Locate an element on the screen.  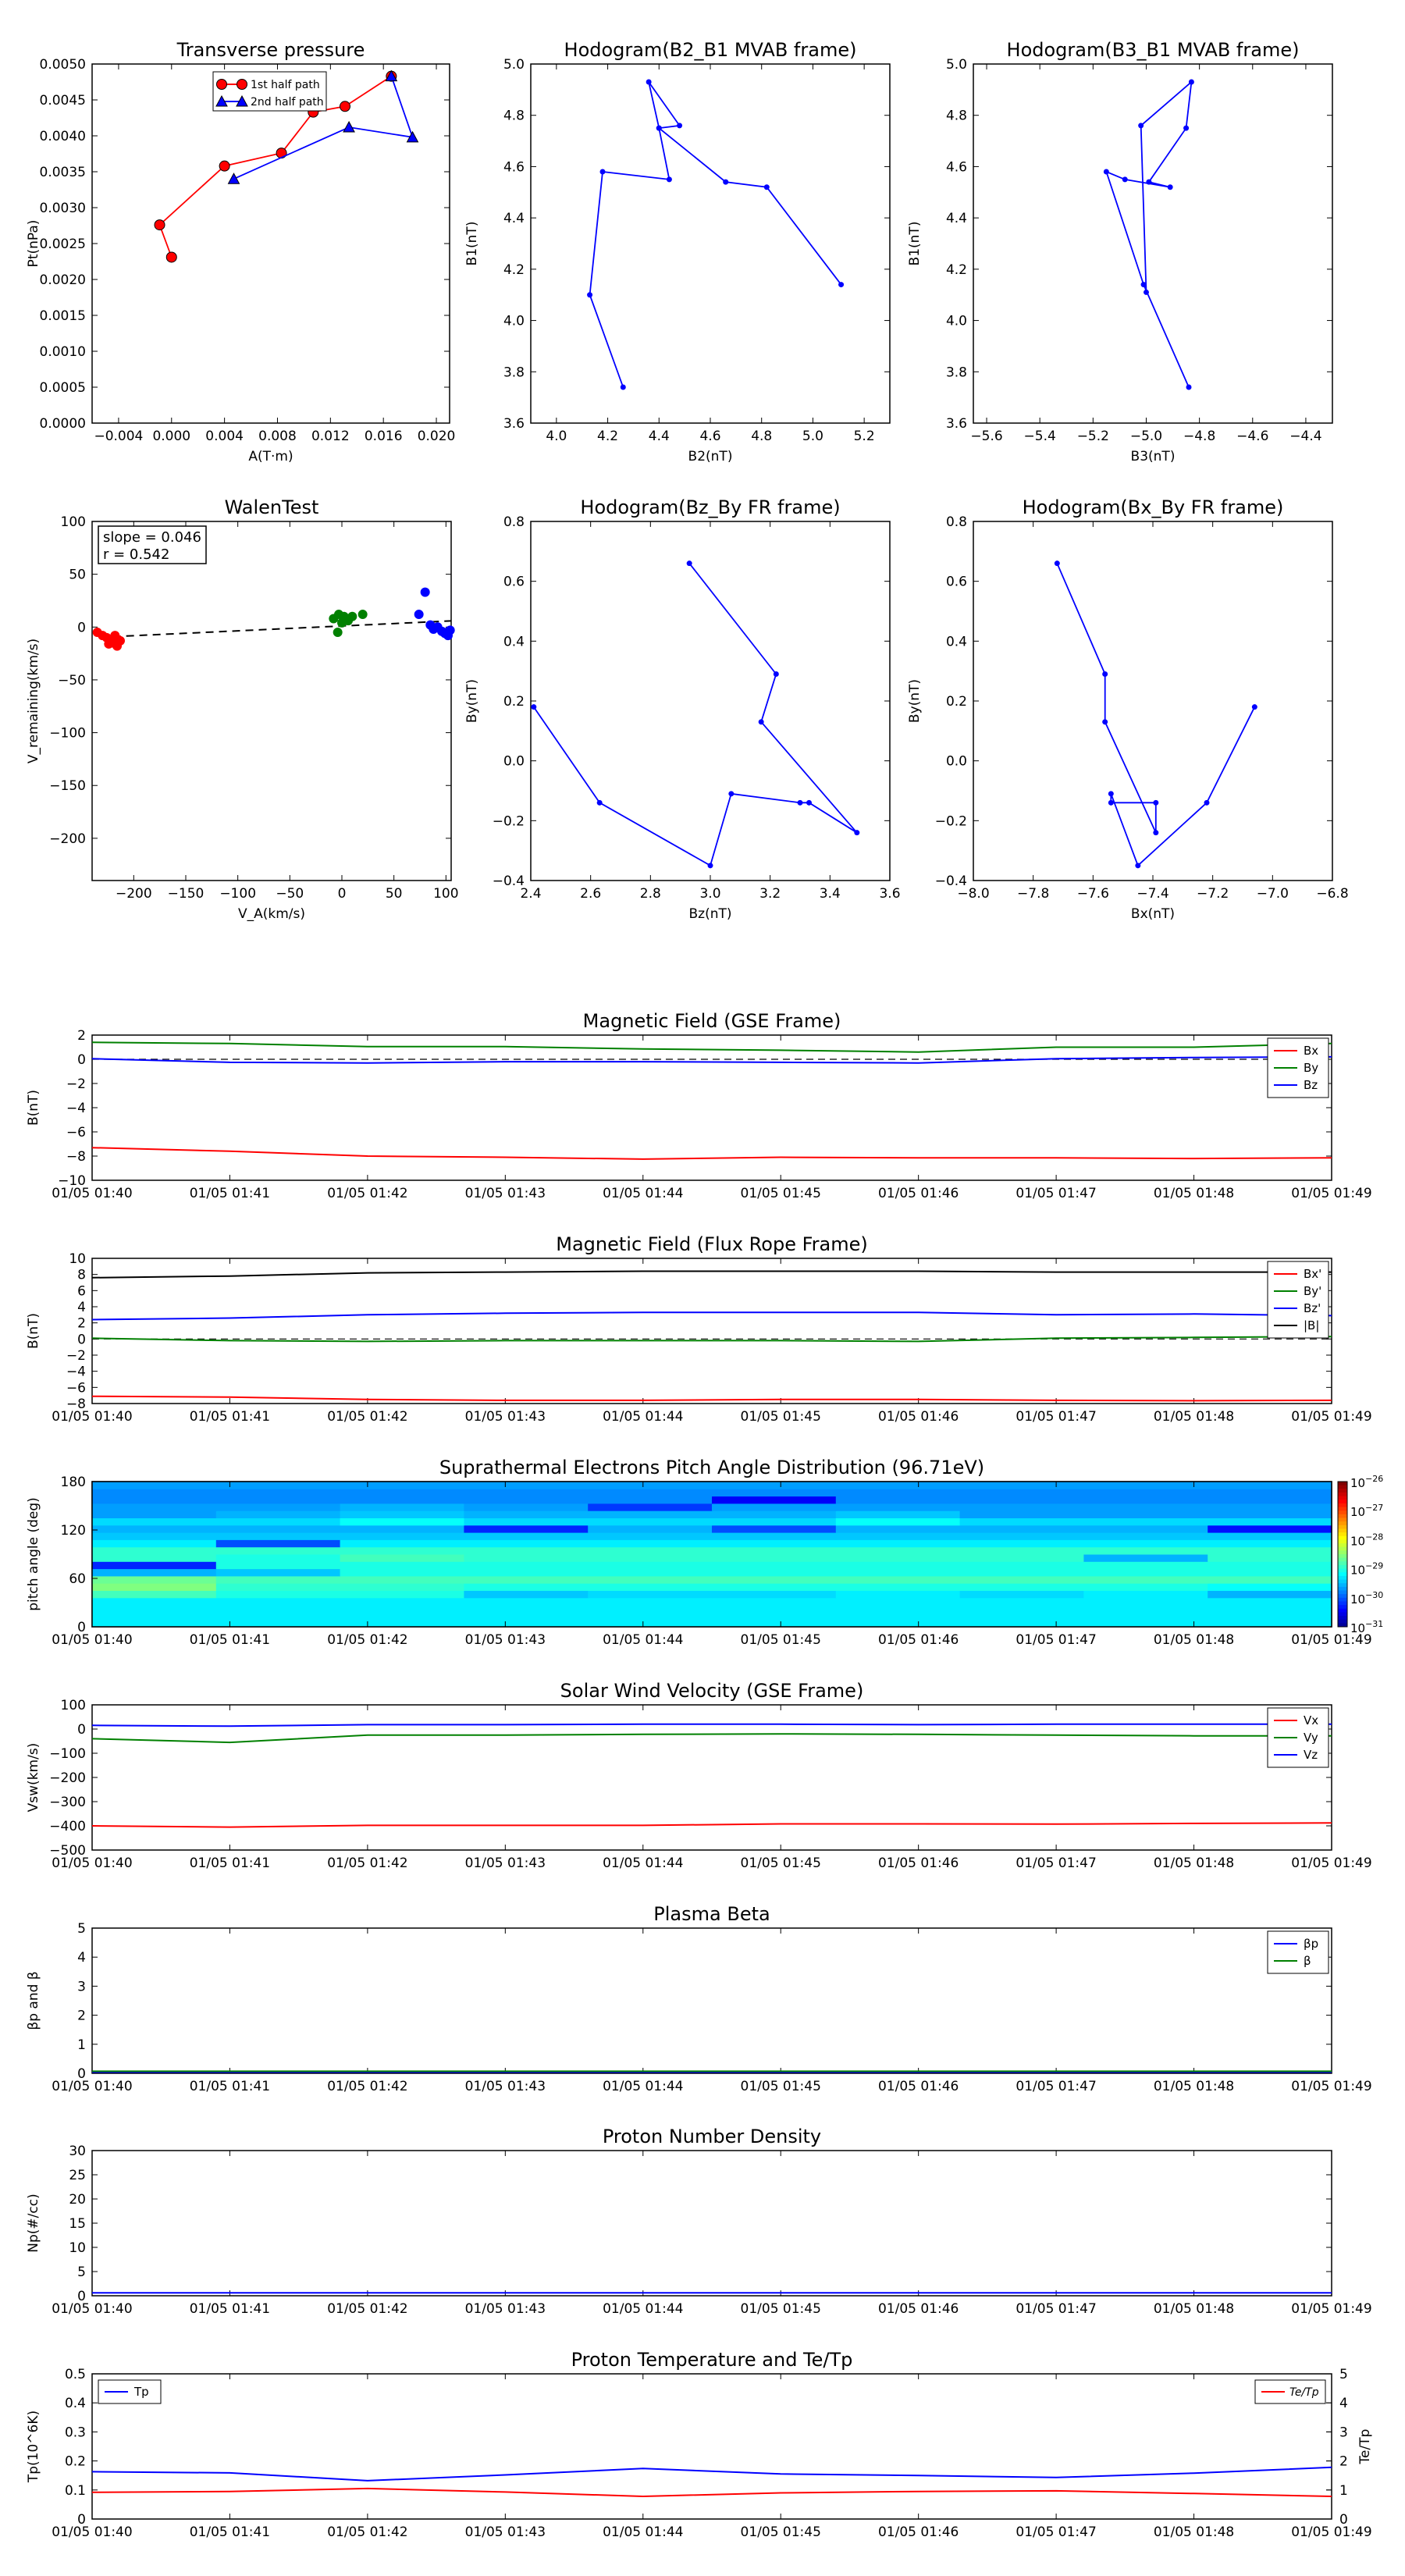
magnetic-field-flux-rope-ytick-label: −6 is located at coordinates (76, 1388).